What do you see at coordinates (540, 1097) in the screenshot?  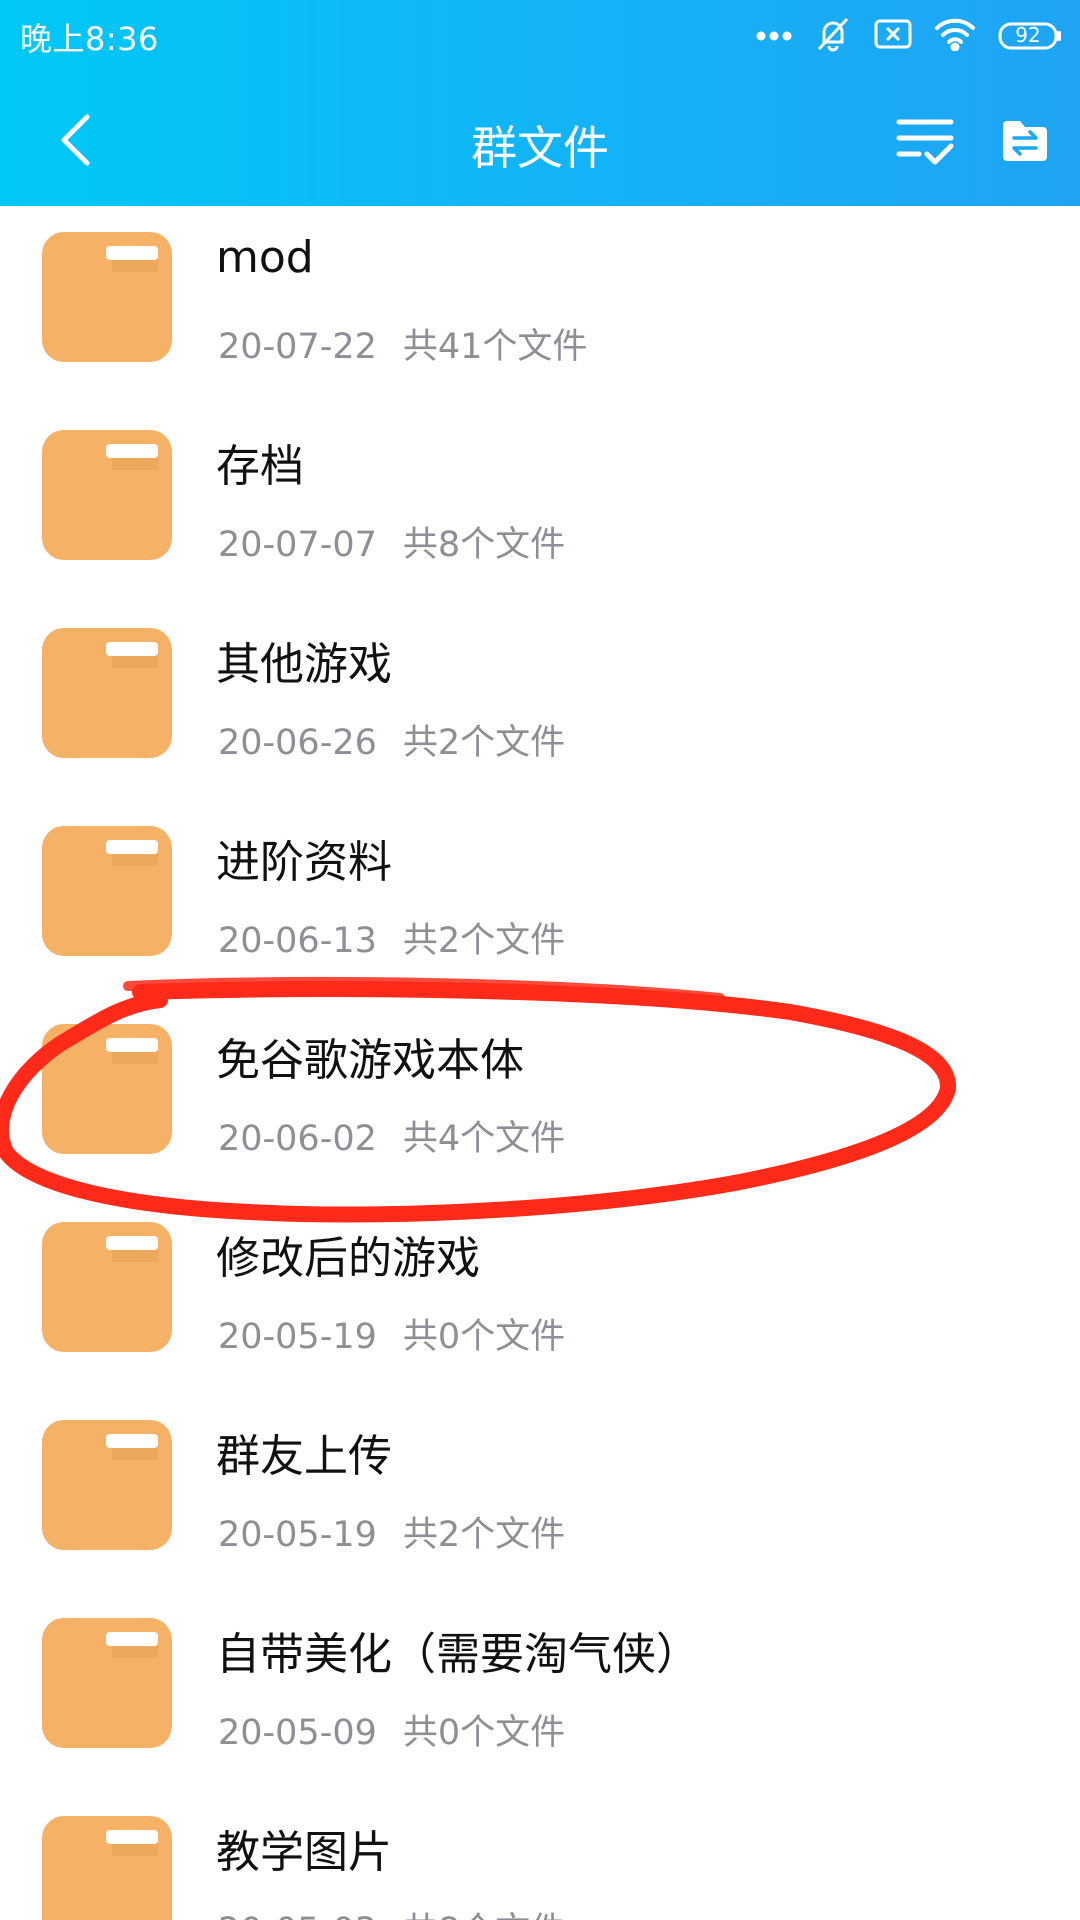 I see `folder-row: 免谷歌游戏本体 20-06-02 共4个文件` at bounding box center [540, 1097].